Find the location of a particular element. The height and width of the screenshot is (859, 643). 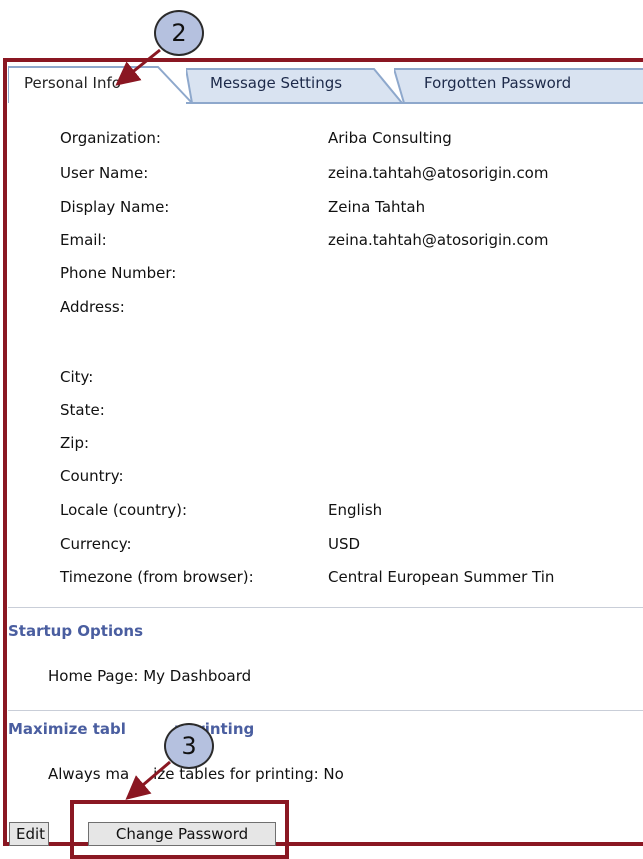

change-password-highlight is located at coordinates (179, 829).